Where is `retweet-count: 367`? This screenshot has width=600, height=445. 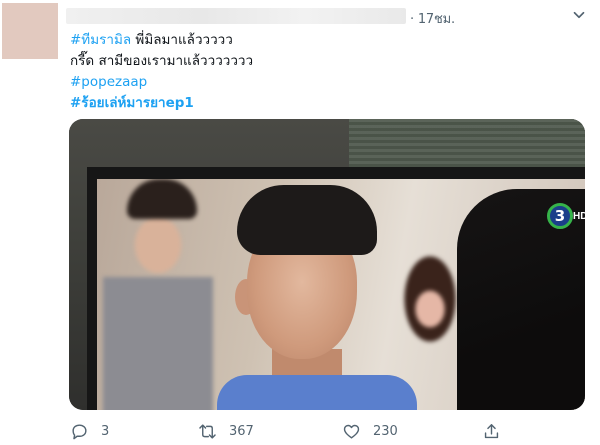 retweet-count: 367 is located at coordinates (241, 431).